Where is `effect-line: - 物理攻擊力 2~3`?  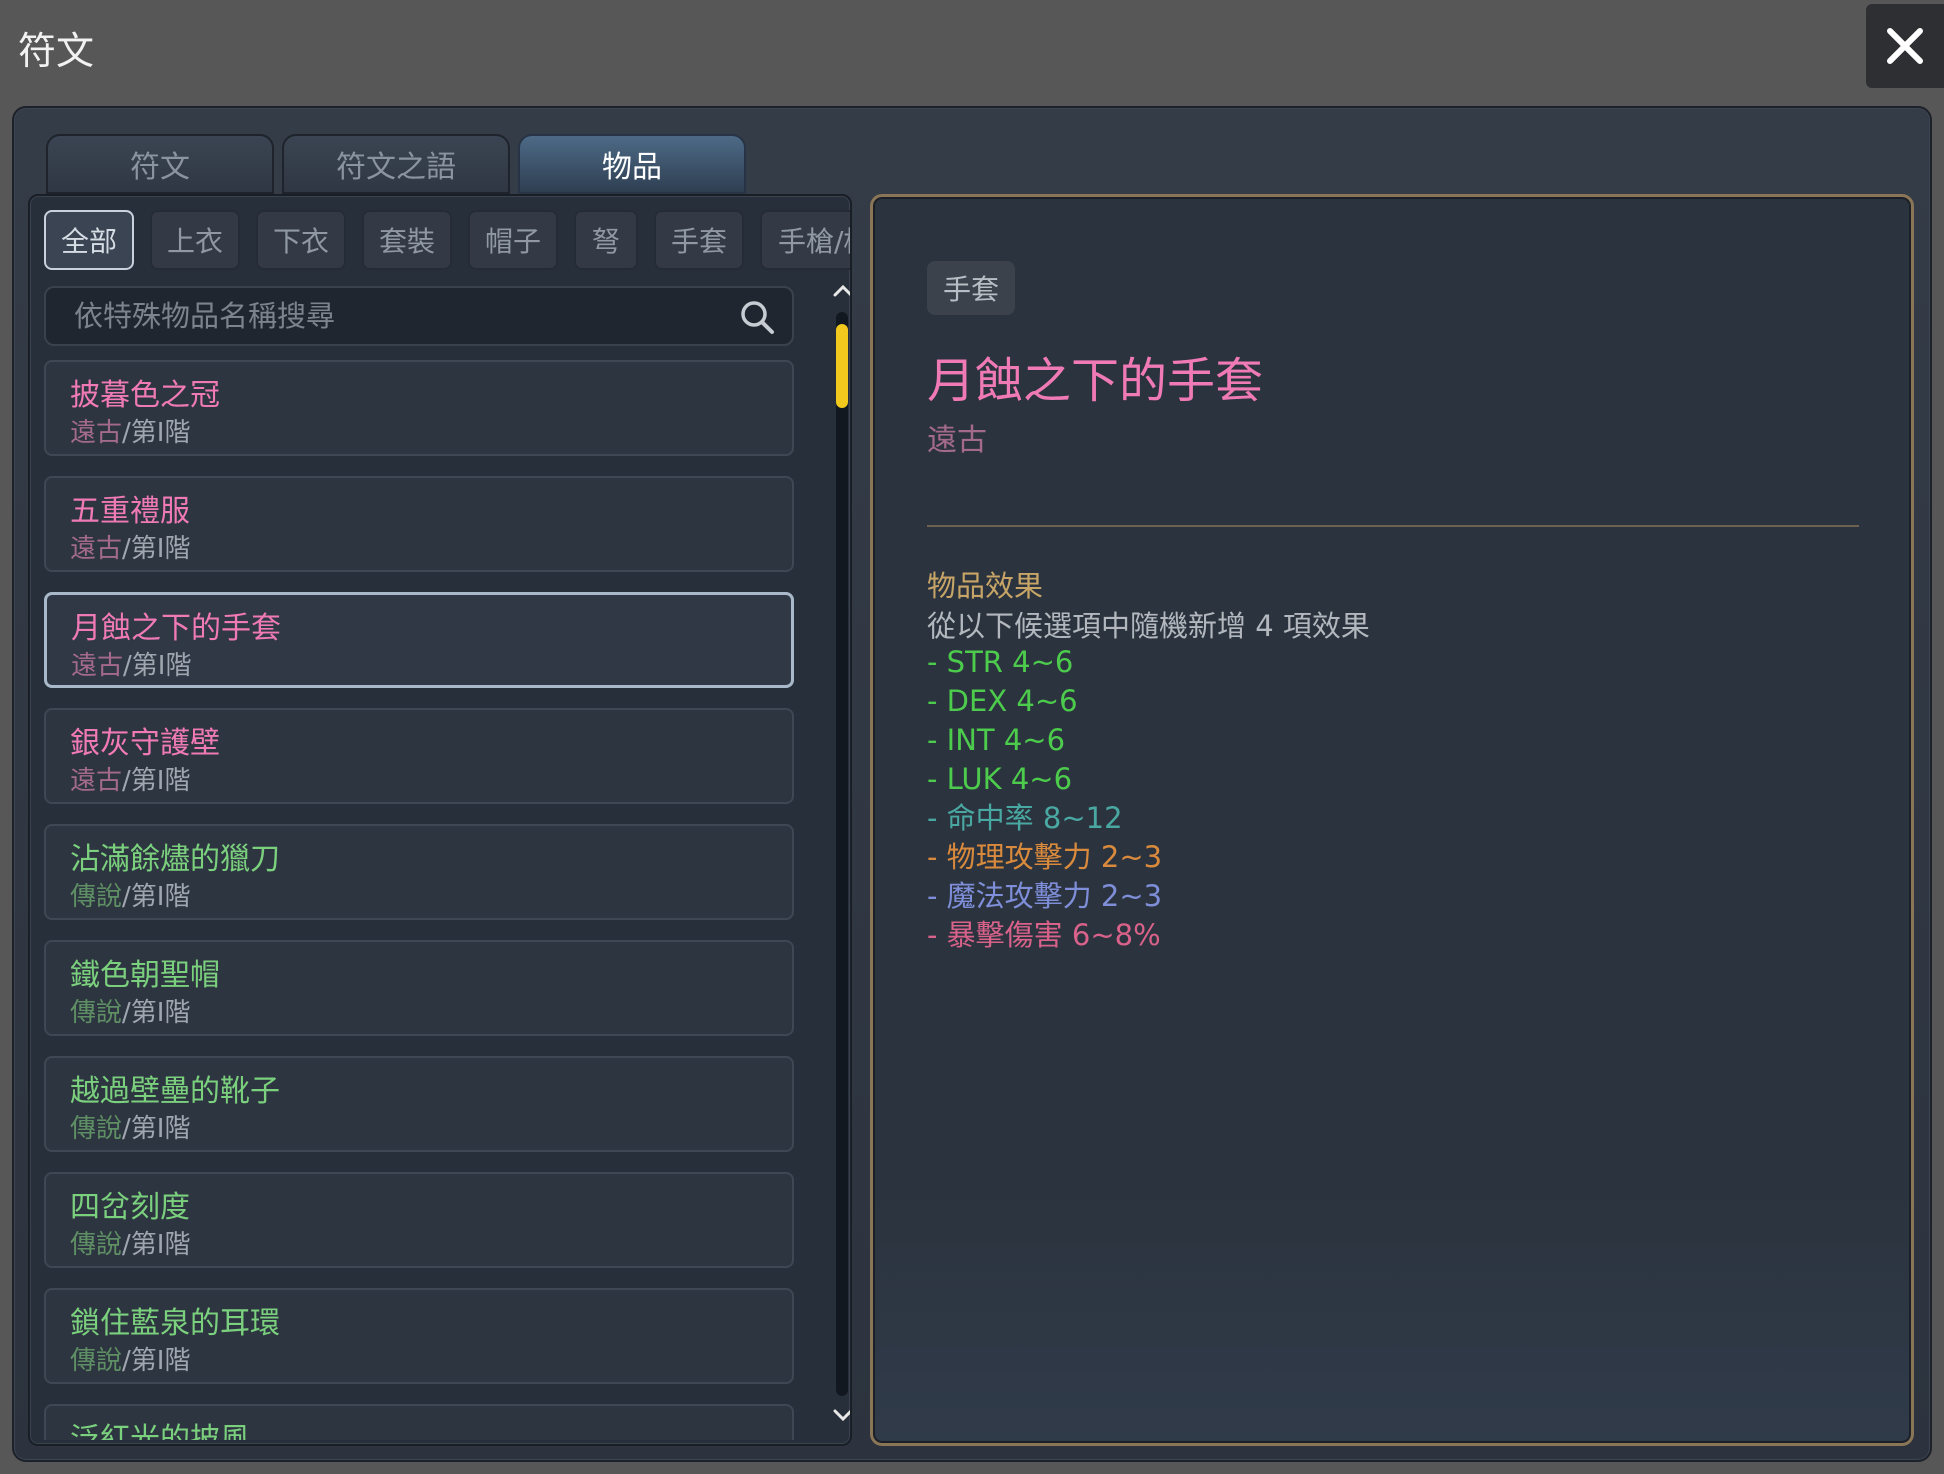
effect-line: - 物理攻擊力 2~3 is located at coordinates (1045, 857).